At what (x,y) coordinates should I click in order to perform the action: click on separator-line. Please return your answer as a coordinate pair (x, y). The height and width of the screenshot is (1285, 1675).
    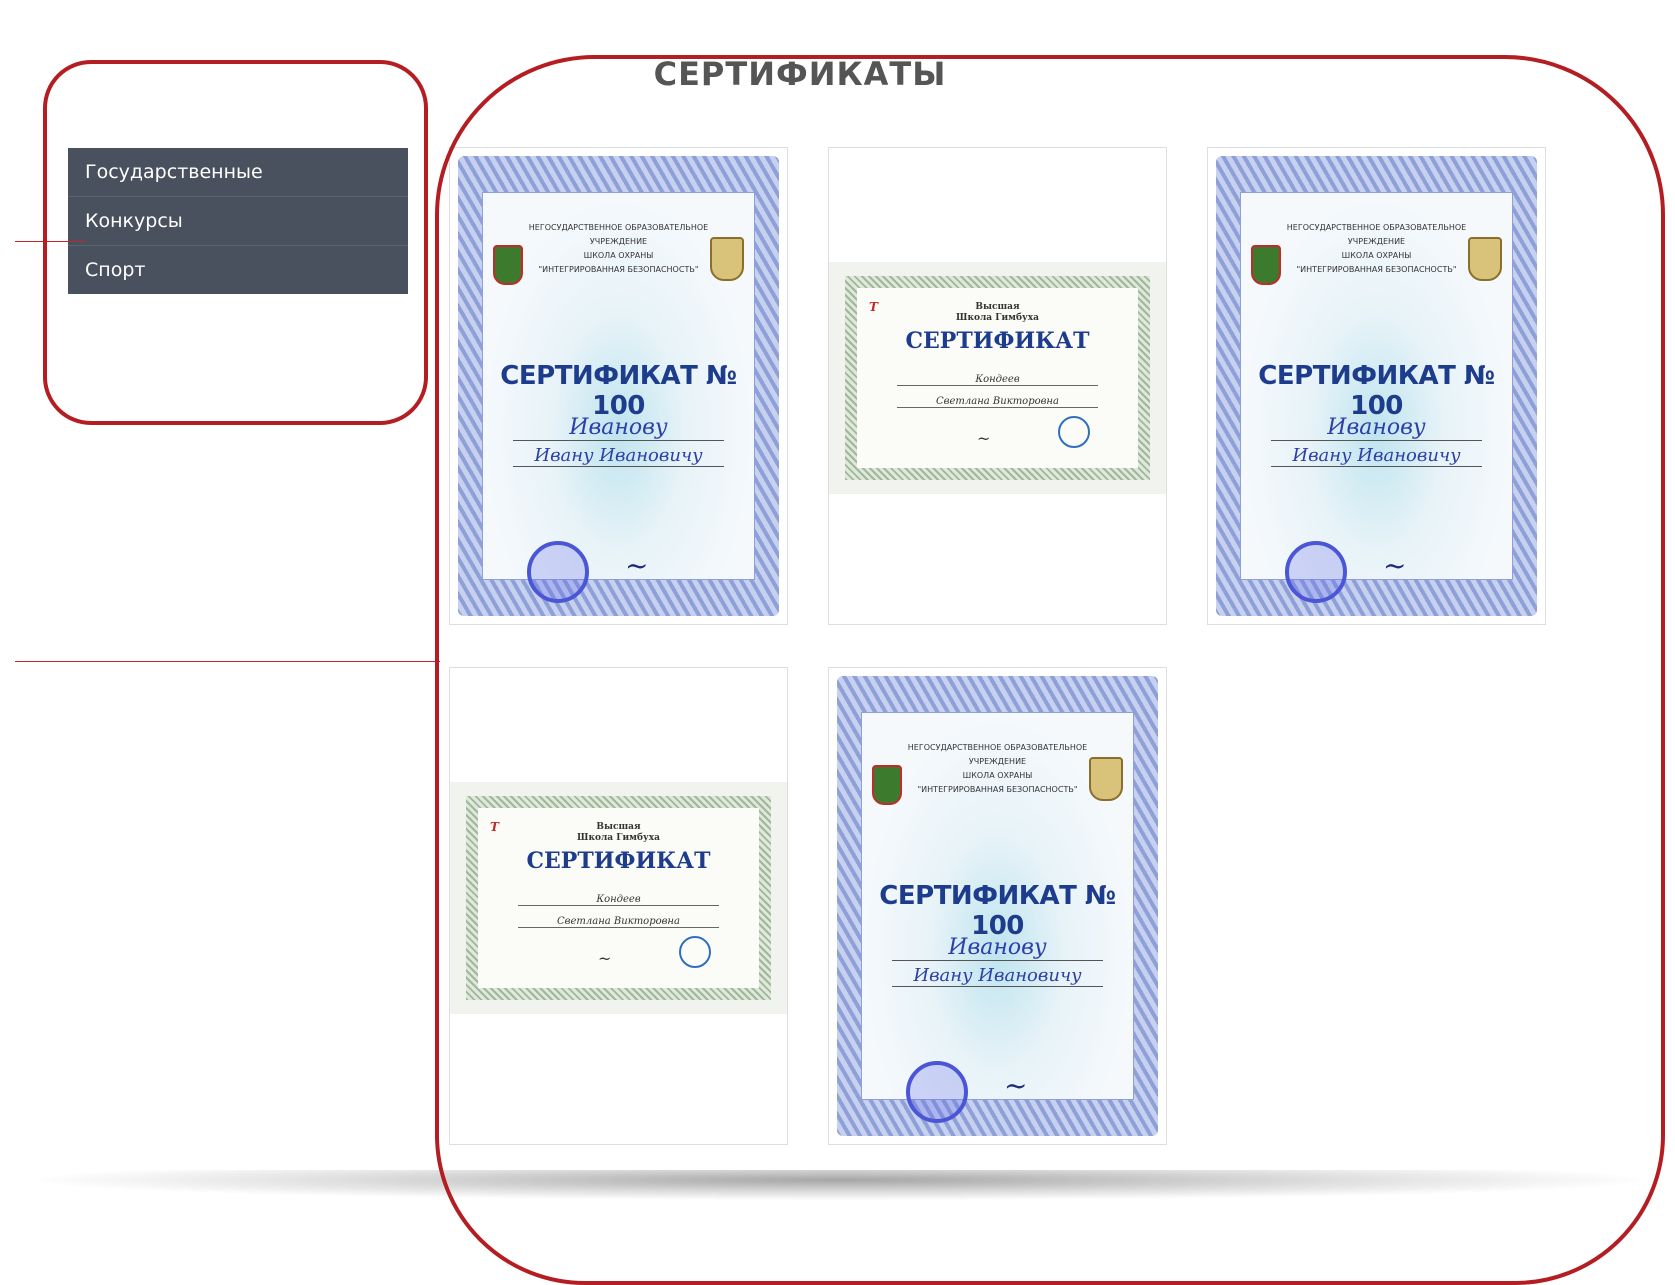
    Looking at the image, I should click on (227, 661).